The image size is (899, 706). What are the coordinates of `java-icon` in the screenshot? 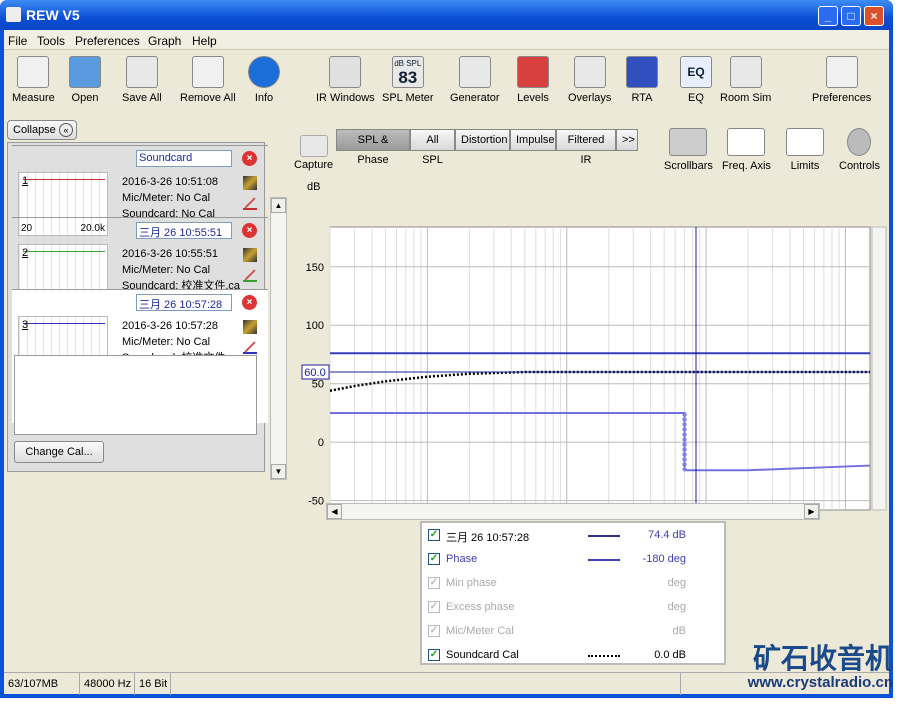 It's located at (13, 14).